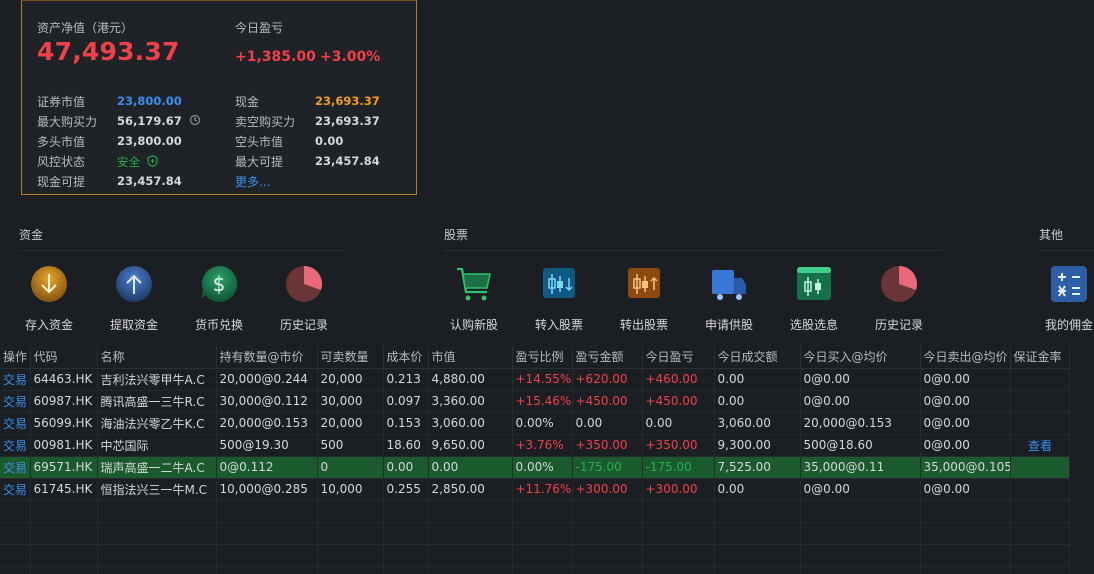 The height and width of the screenshot is (574, 1094). Describe the element at coordinates (757, 357) in the screenshot. I see `col-header-today-turnover: 今日成交额` at that location.